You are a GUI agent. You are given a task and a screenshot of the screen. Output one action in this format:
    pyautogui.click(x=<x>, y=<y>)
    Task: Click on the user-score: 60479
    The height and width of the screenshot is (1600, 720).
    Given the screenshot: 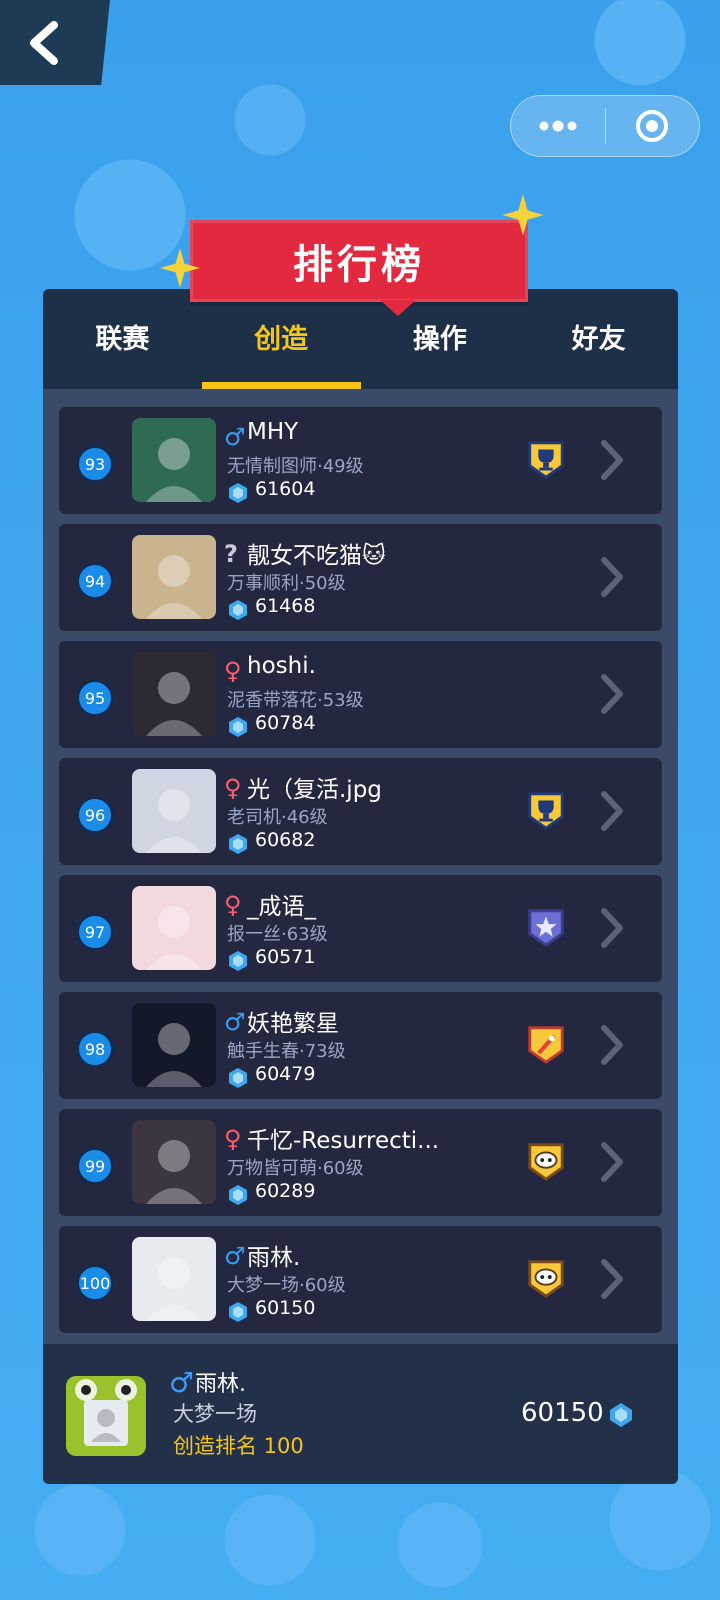 What is the action you would take?
    pyautogui.click(x=285, y=1074)
    